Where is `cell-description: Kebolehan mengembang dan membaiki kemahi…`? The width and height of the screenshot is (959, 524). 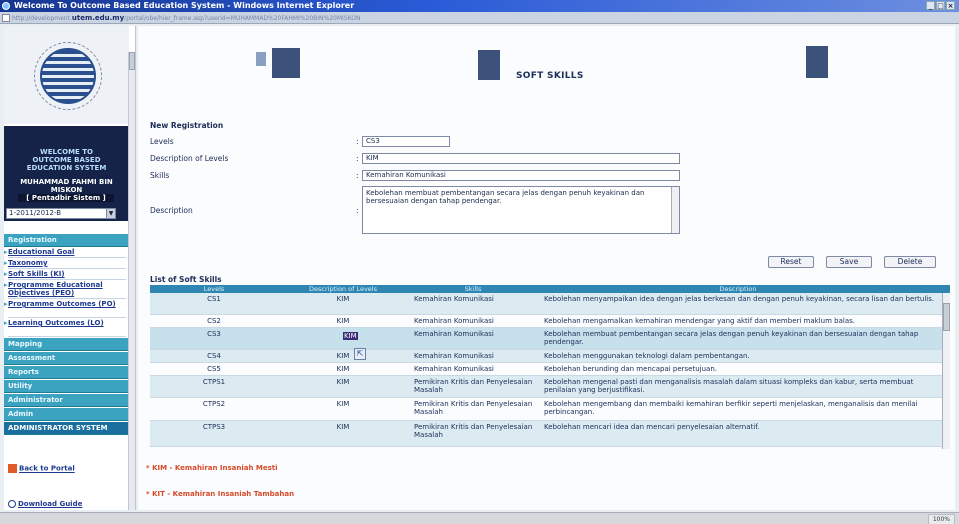
cell-description: Kebolehan mengembang dan membaiki kemahi… is located at coordinates (731, 408).